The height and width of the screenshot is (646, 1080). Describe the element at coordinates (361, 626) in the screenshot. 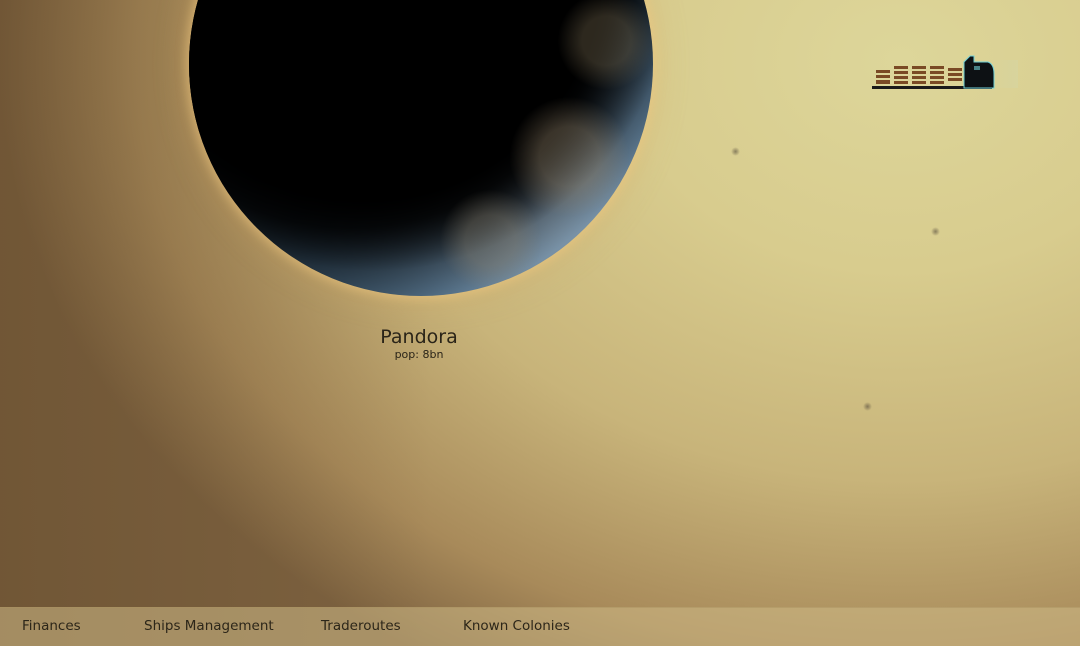

I see `nav-traderoutes: Traderoutes` at that location.